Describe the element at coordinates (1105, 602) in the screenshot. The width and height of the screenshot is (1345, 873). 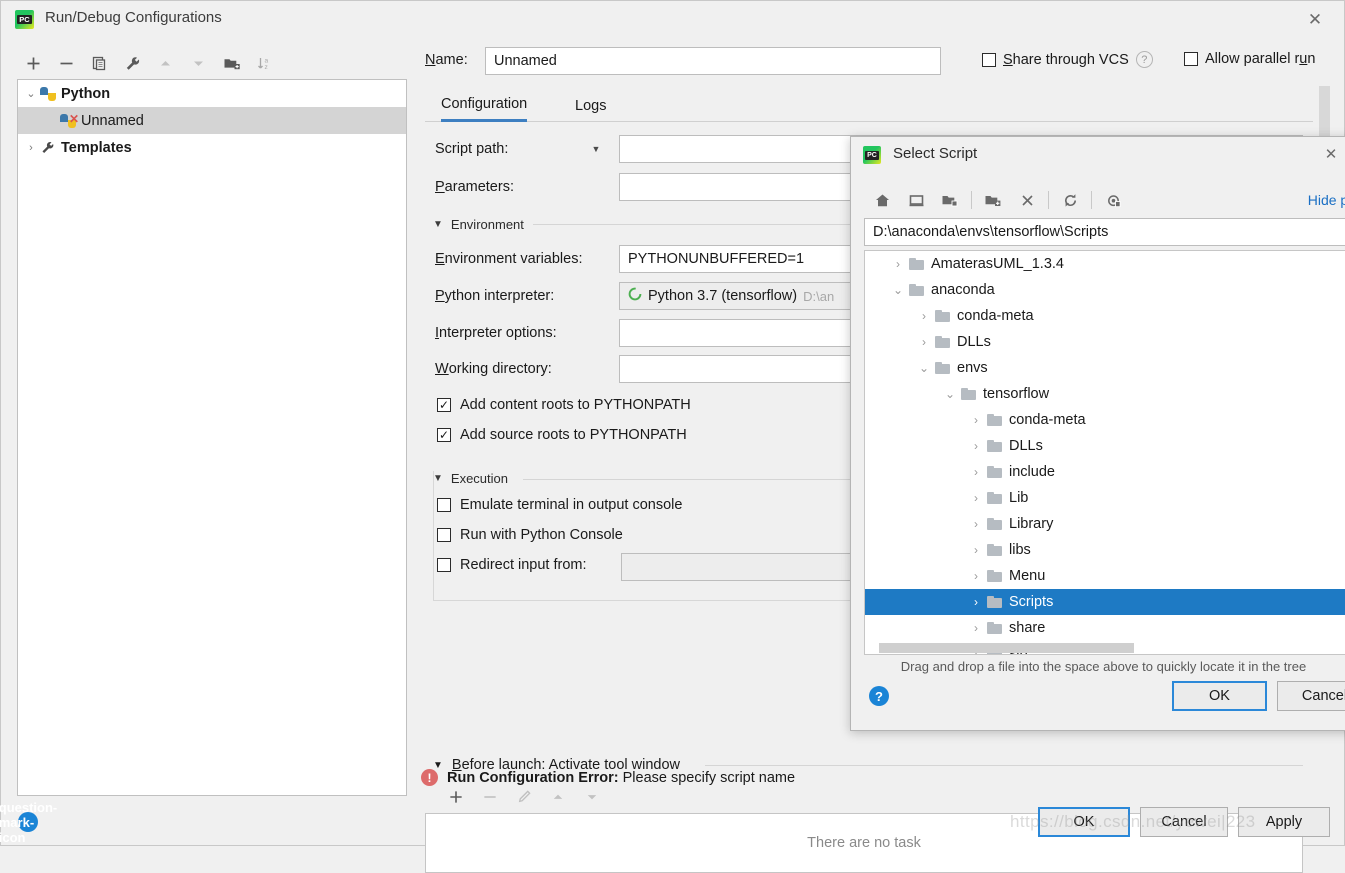
I see `tree-row-scripts: › Scripts` at that location.